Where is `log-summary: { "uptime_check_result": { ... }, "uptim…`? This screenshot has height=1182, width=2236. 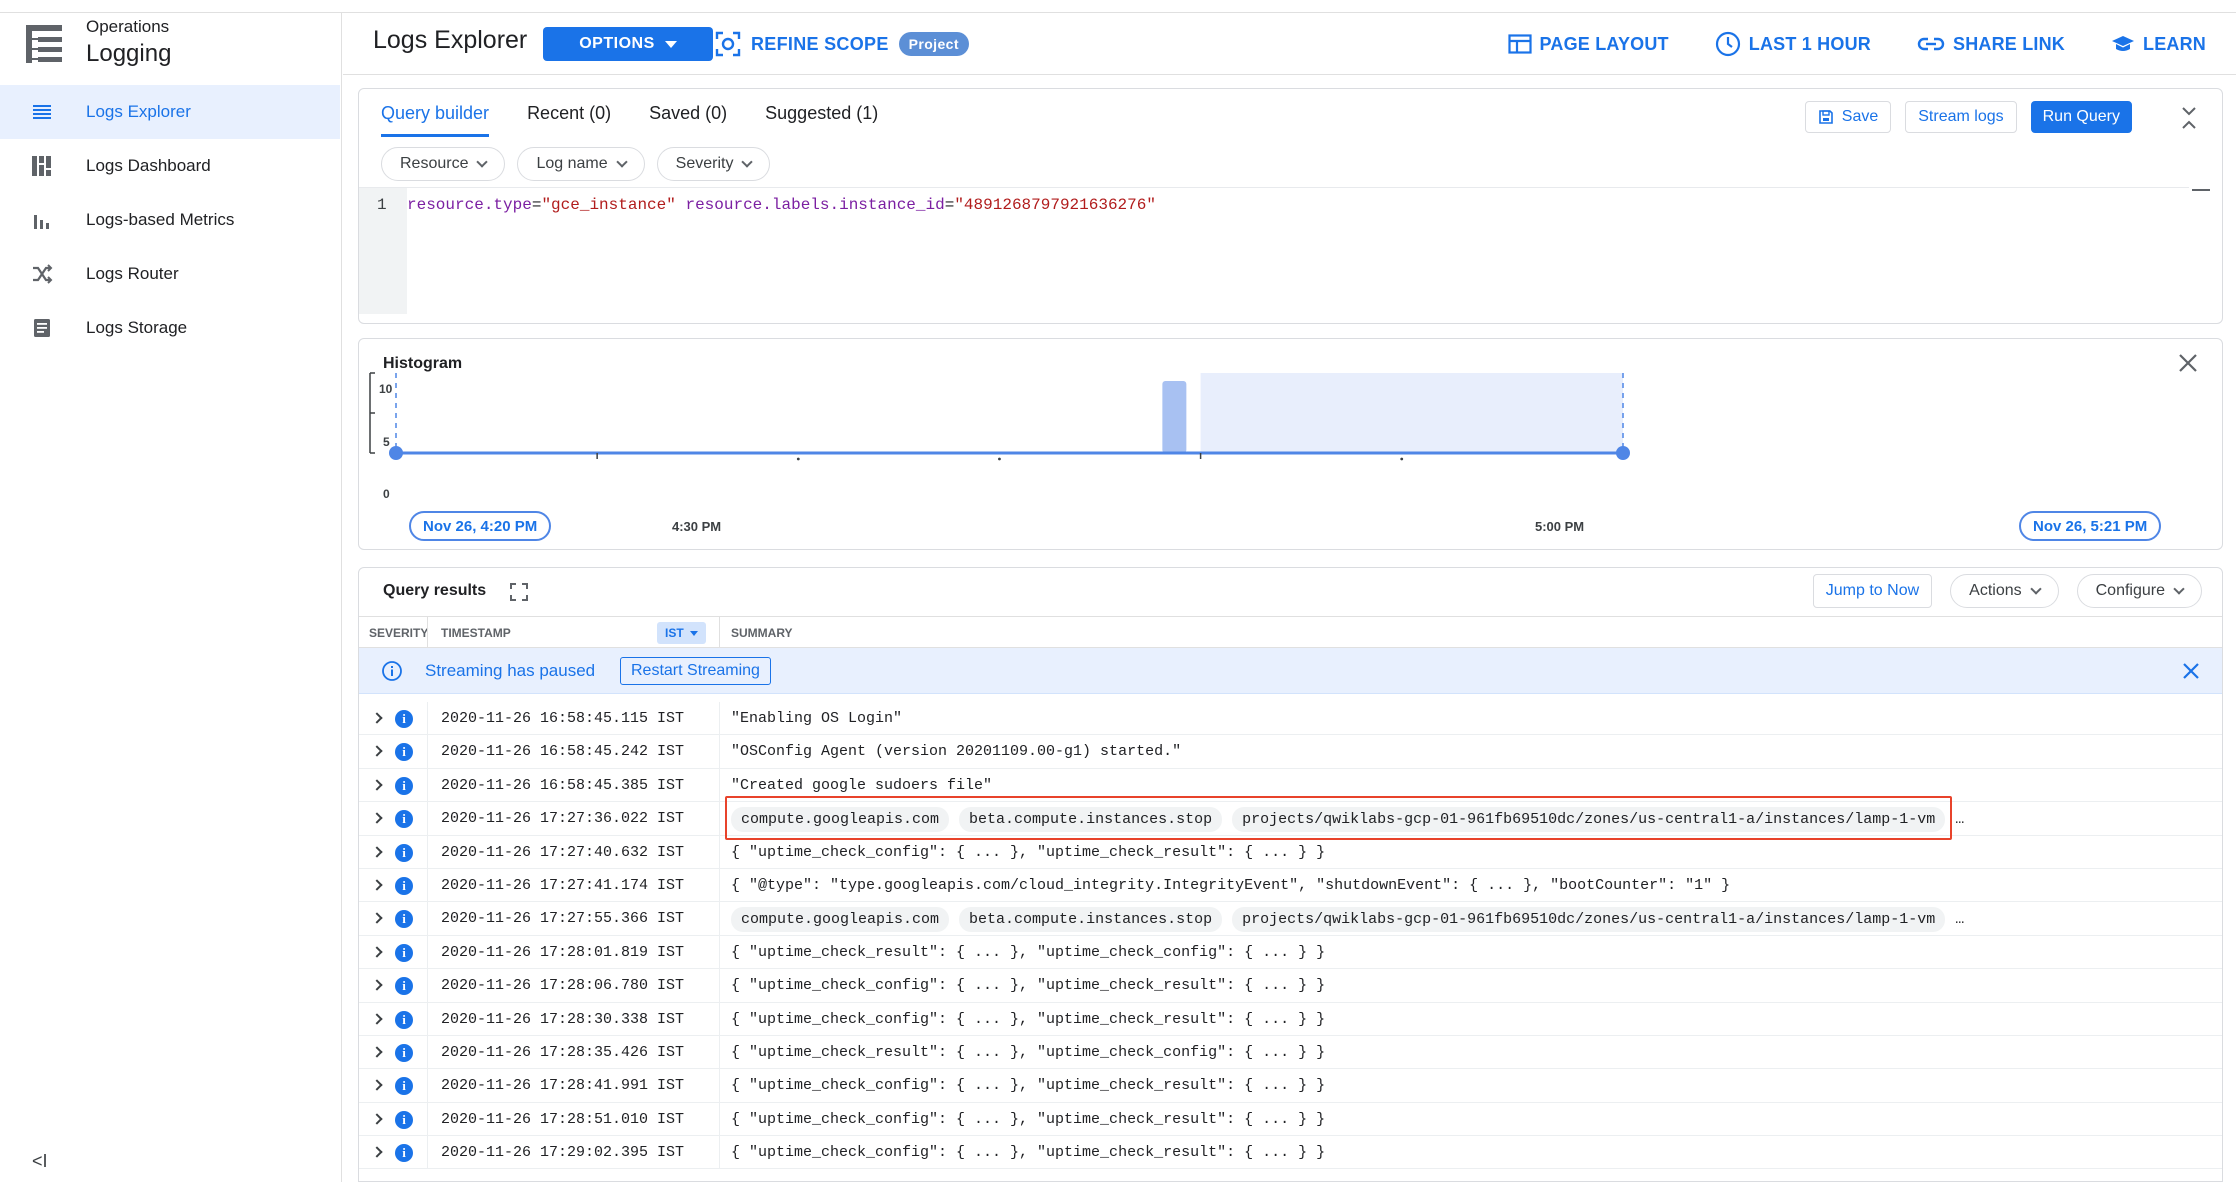
log-summary: { "uptime_check_result": { ... }, "uptim… is located at coordinates (1028, 1052).